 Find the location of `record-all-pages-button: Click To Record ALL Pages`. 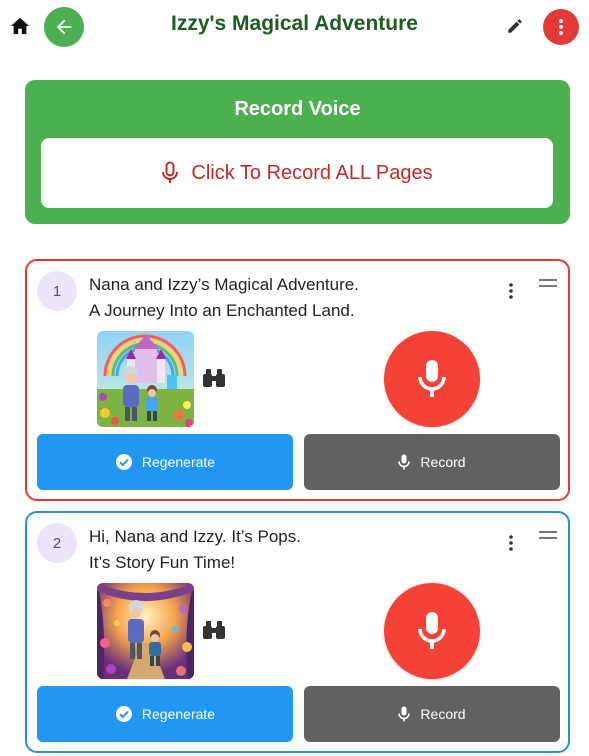

record-all-pages-button: Click To Record ALL Pages is located at coordinates (297, 173).